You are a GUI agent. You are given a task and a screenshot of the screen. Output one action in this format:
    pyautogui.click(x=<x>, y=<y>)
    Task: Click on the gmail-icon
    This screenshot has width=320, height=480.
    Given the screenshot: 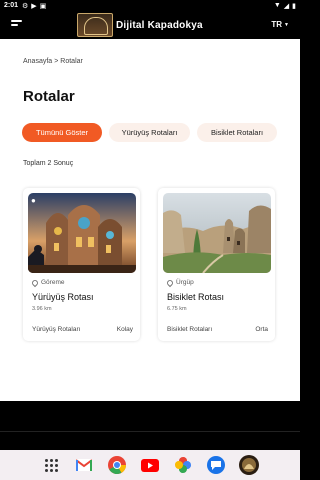 What is the action you would take?
    pyautogui.click(x=84, y=465)
    